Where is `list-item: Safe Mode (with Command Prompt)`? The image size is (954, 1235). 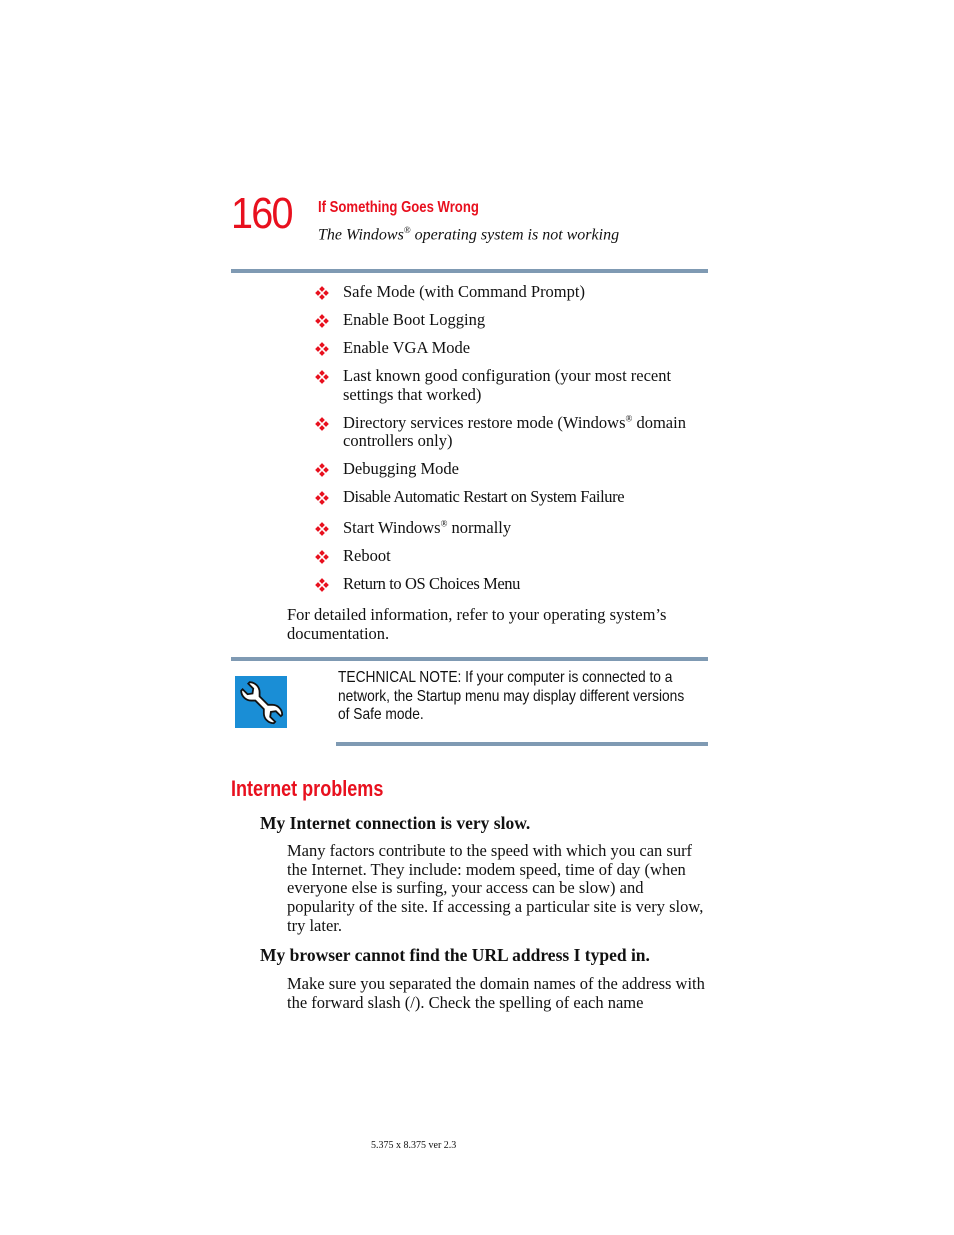 list-item: Safe Mode (with Command Prompt) is located at coordinates (512, 292).